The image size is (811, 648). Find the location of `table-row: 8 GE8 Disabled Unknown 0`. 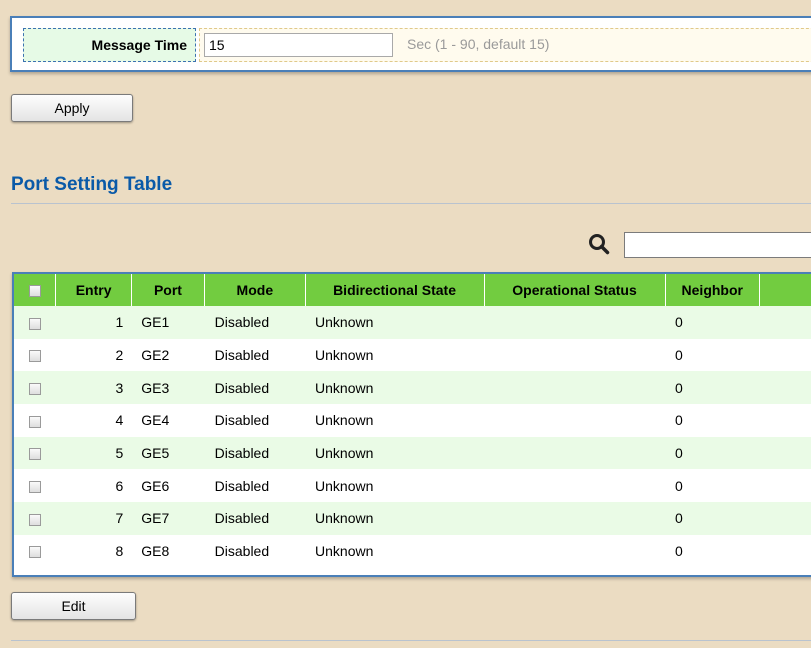

table-row: 8 GE8 Disabled Unknown 0 is located at coordinates (412, 551).